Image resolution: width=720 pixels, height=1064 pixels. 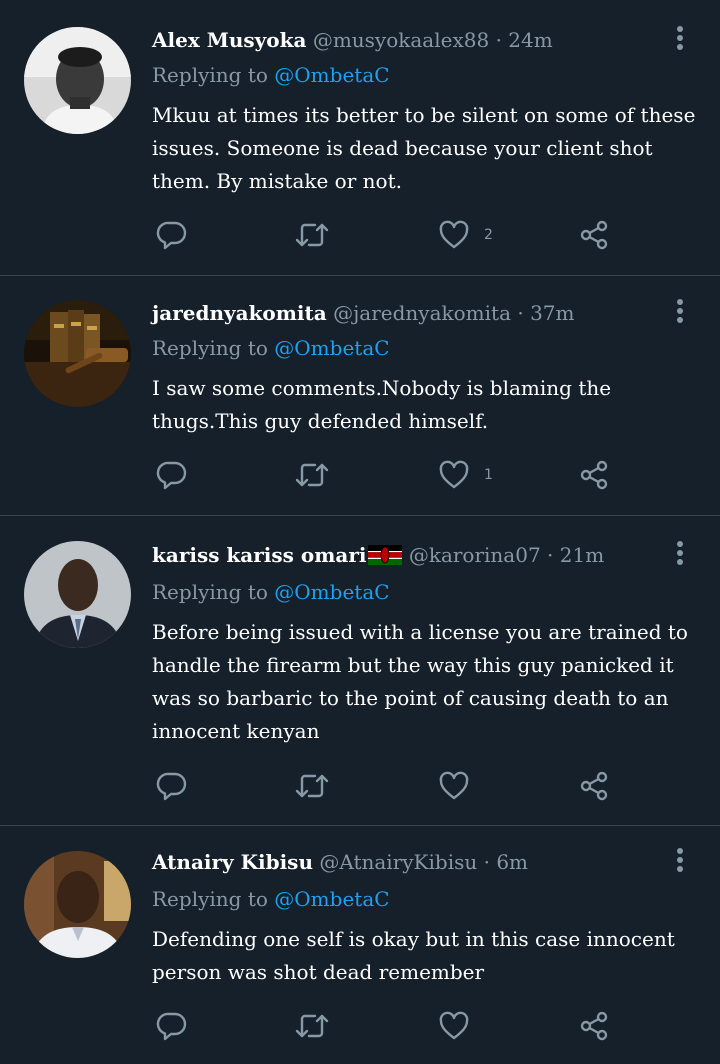 I want to click on action-bar: 2, so click(x=387, y=235).